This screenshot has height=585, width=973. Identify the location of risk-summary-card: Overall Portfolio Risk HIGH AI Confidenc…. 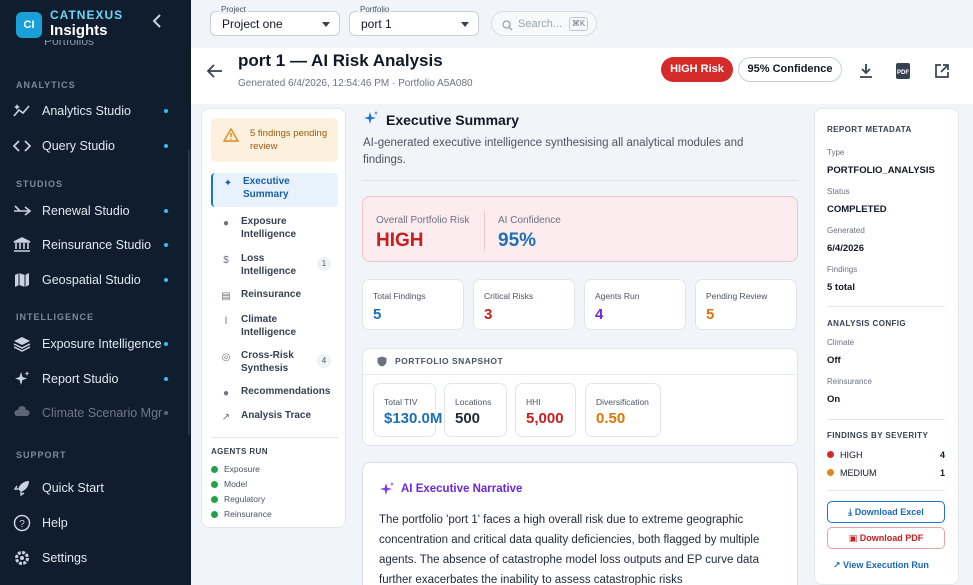
(580, 229).